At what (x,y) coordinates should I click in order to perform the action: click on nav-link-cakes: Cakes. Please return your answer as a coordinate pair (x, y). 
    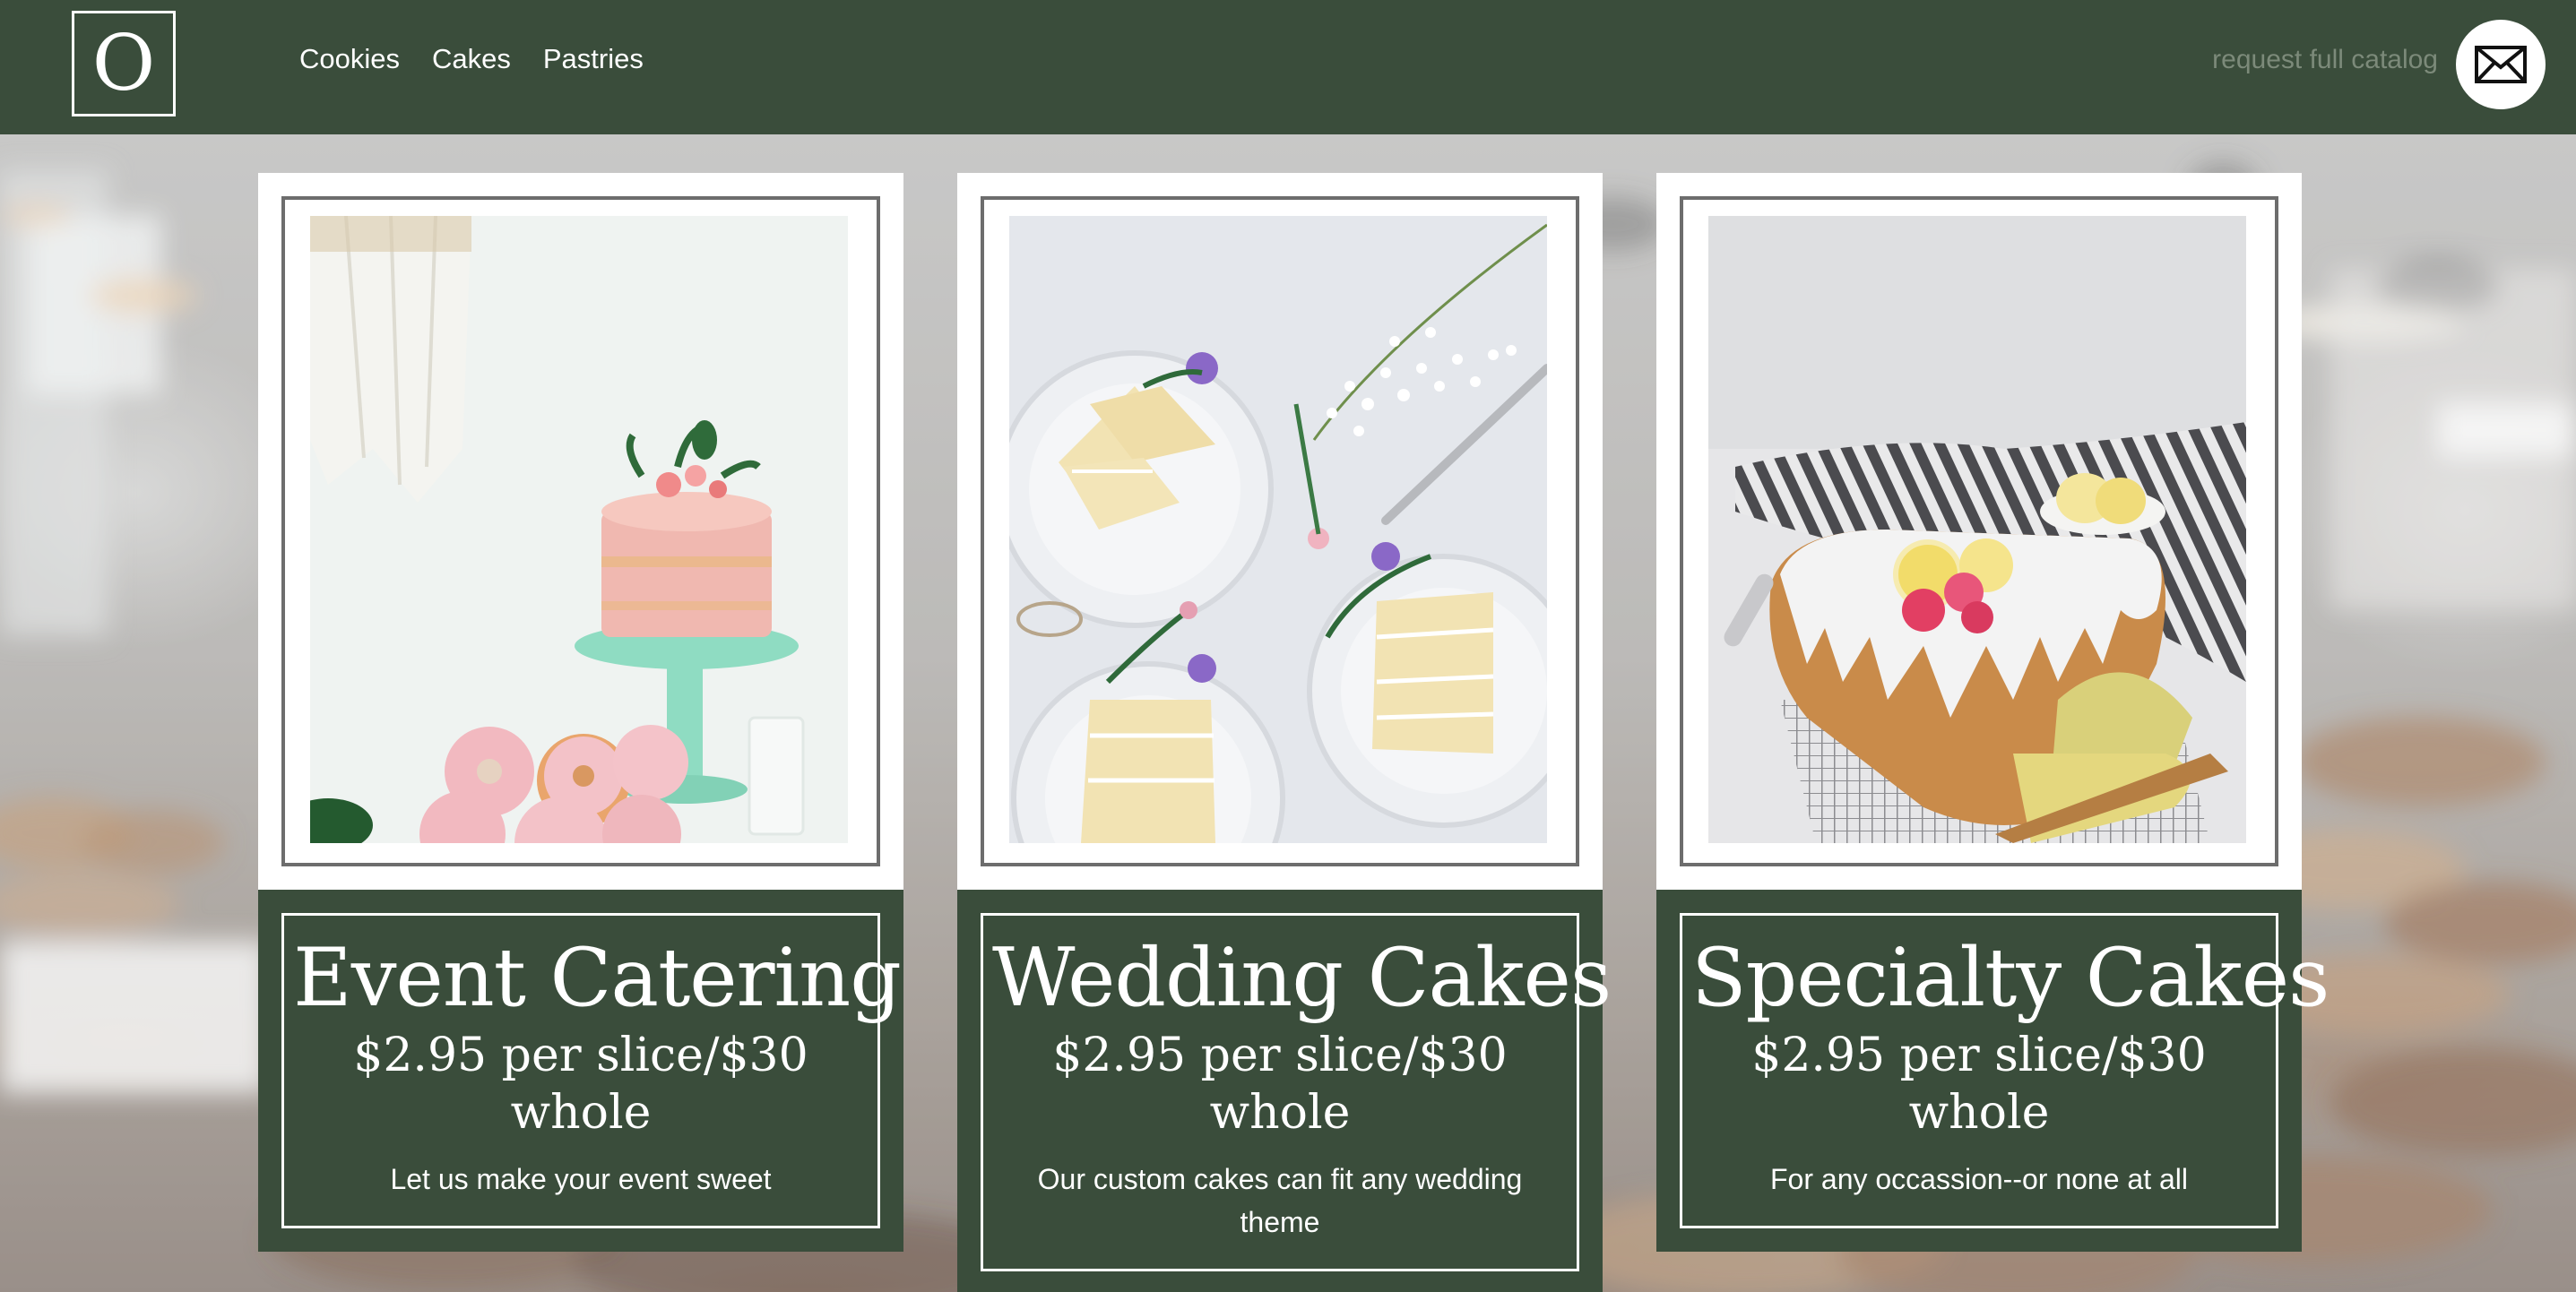
    Looking at the image, I should click on (471, 59).